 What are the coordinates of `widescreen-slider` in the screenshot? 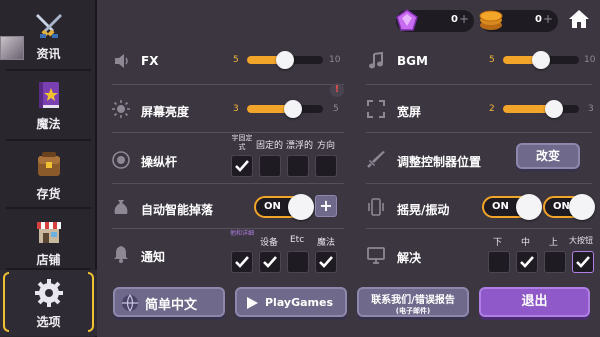 It's located at (541, 109).